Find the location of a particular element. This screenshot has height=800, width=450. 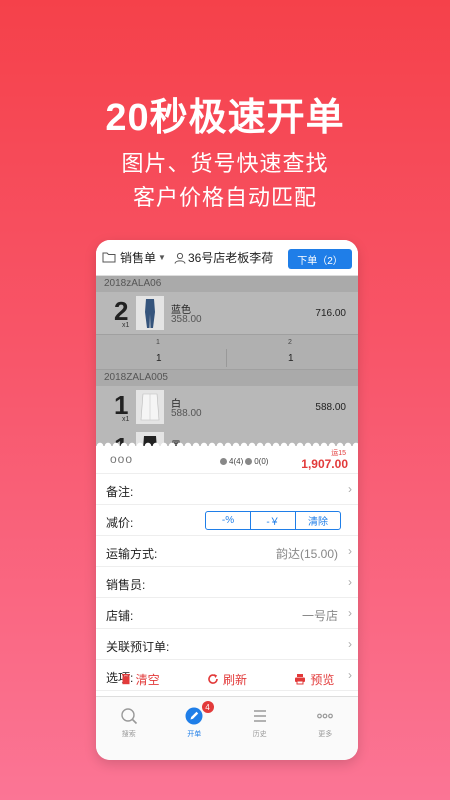

item-counts: 4(4) 0(0) is located at coordinates (244, 461).